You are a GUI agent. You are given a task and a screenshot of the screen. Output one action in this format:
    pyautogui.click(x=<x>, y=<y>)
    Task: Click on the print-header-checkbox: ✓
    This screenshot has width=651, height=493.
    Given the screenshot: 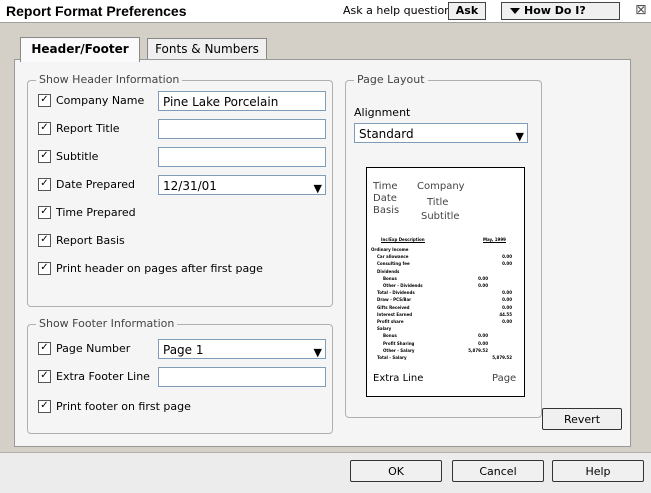 What is the action you would take?
    pyautogui.click(x=44, y=268)
    